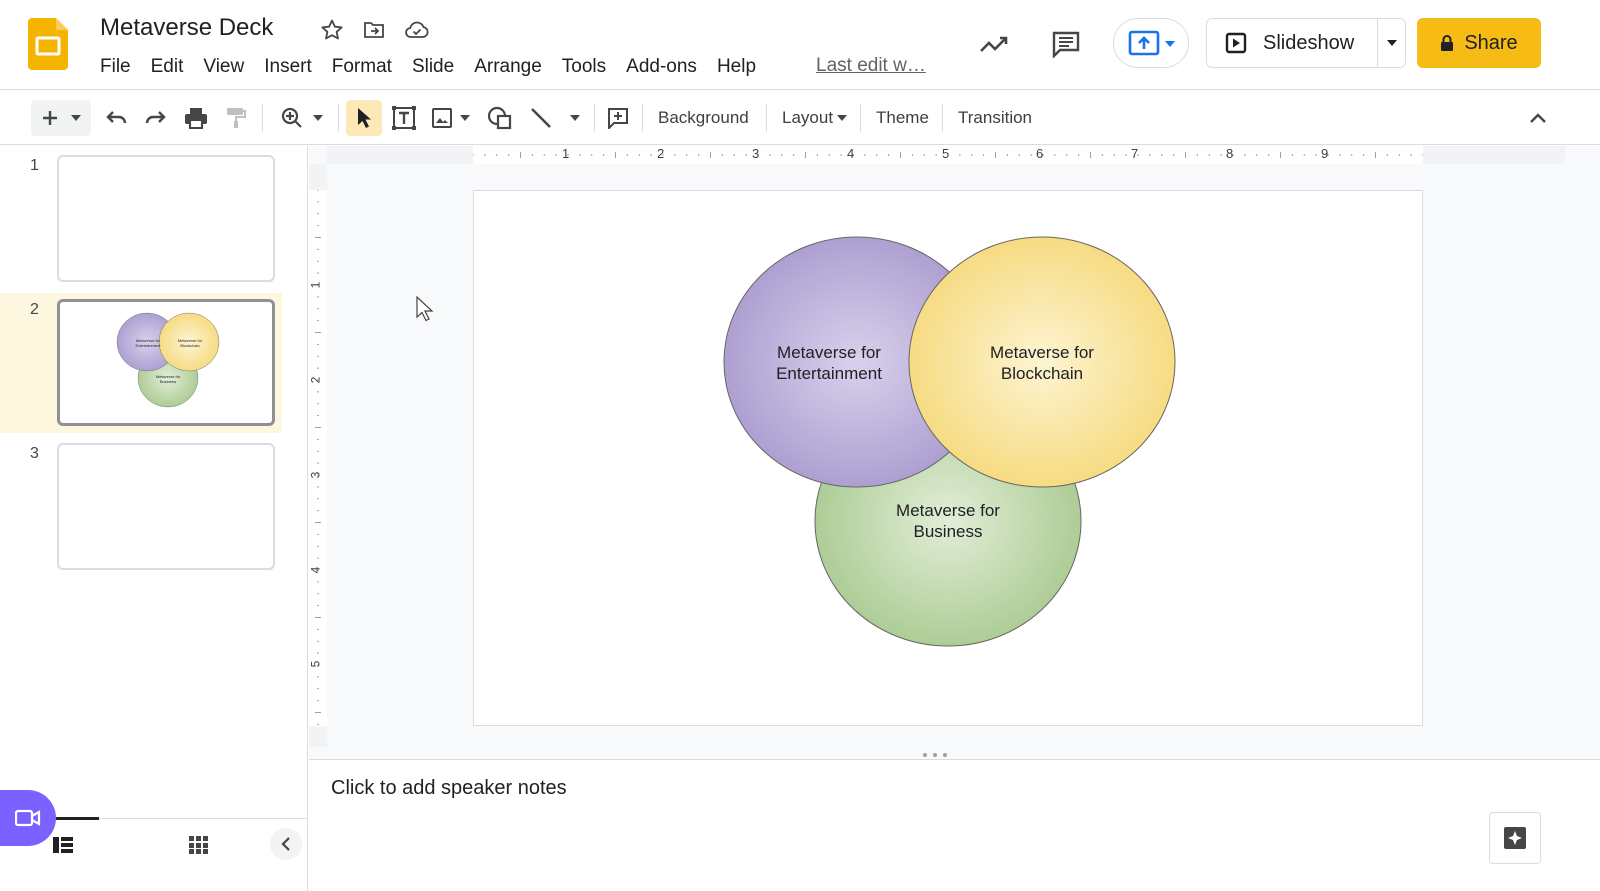 Image resolution: width=1600 pixels, height=891 pixels. Describe the element at coordinates (34, 309) in the screenshot. I see `slide-number: 2` at that location.